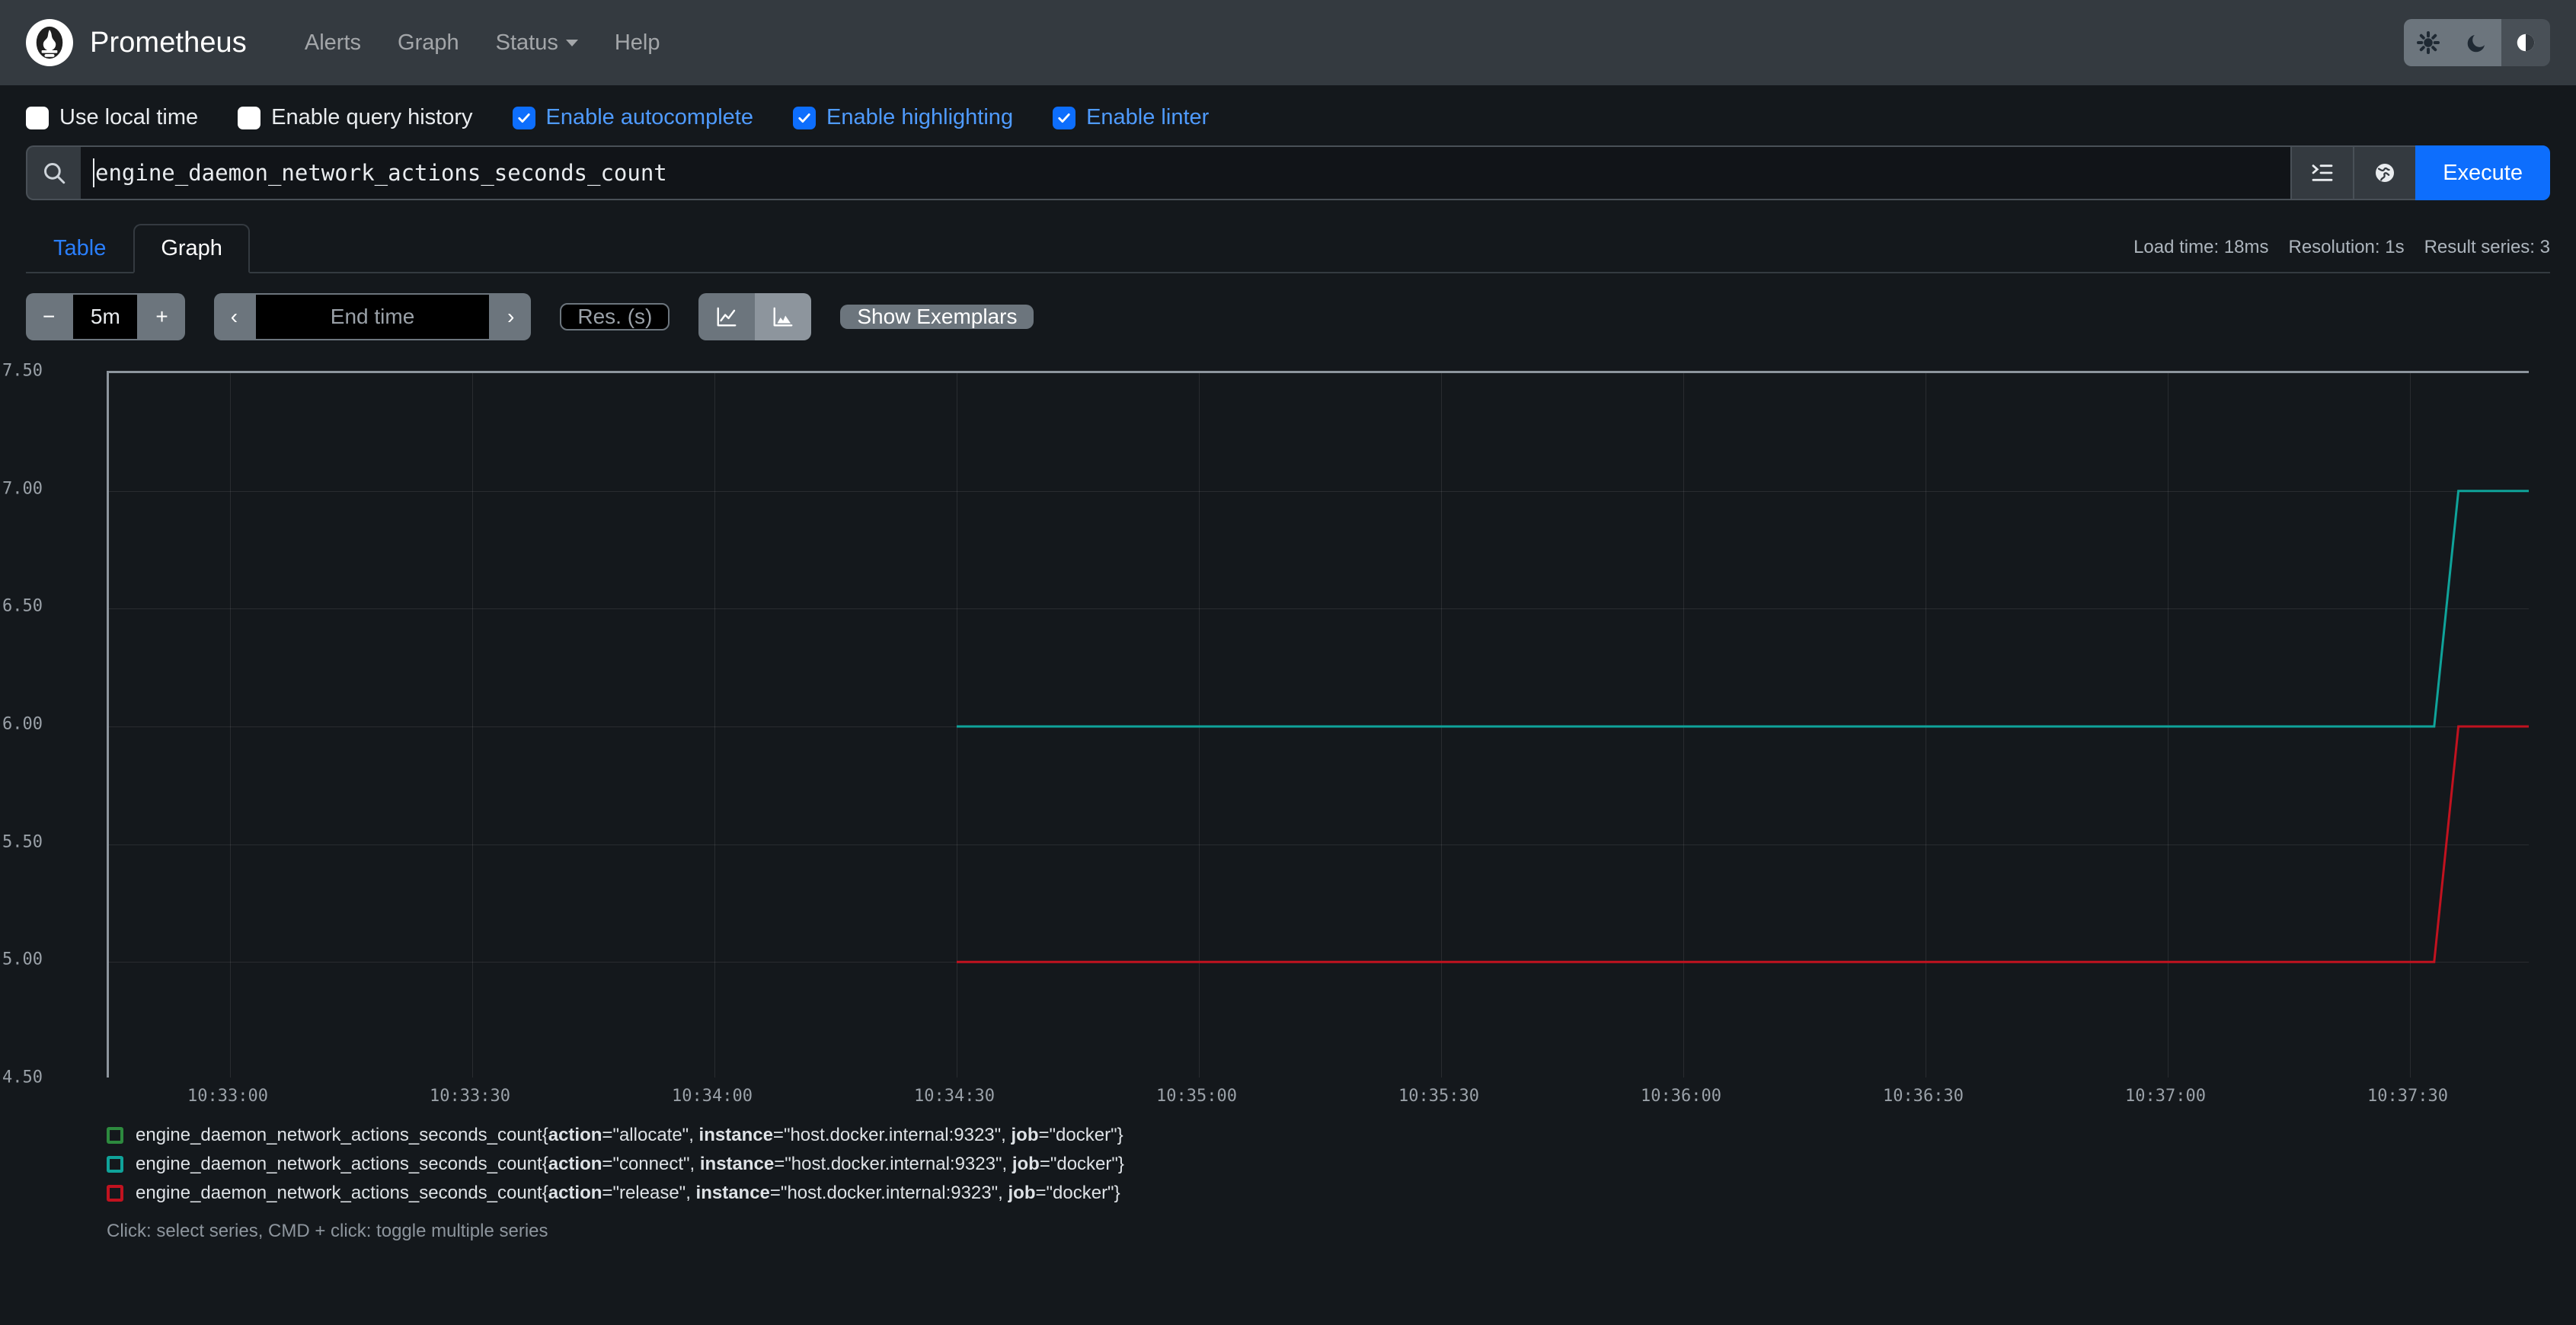 The image size is (2576, 1325). I want to click on nav-link-alerts-label: Alerts, so click(333, 42).